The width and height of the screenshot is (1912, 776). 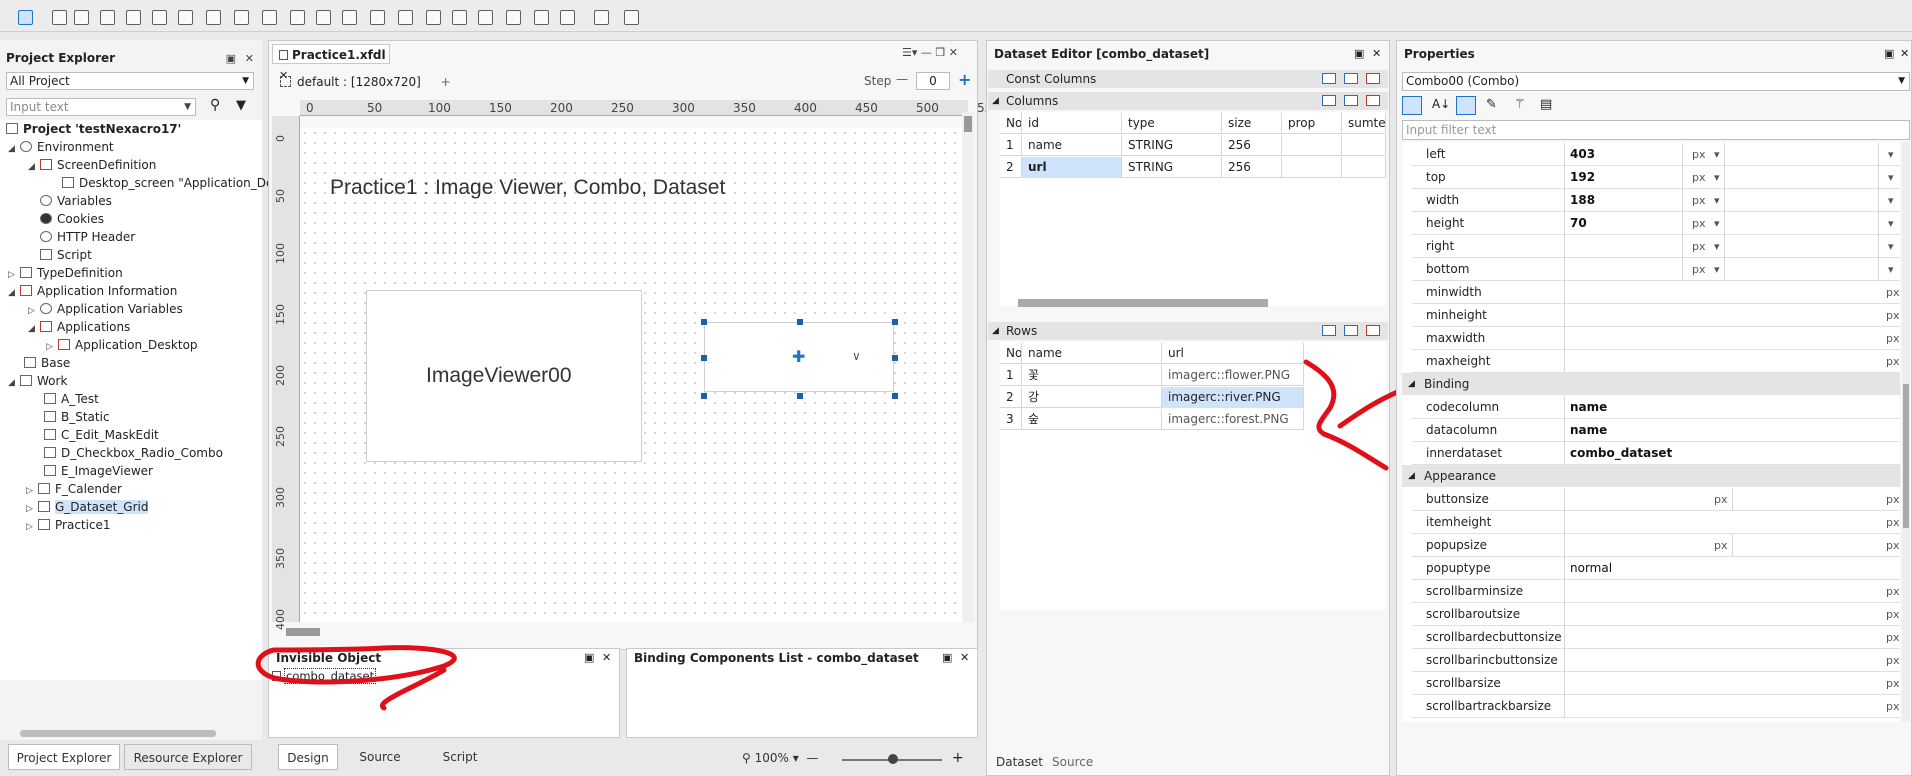 What do you see at coordinates (1656, 177) in the screenshot?
I see `property-row: top 192 px ▾ ▾` at bounding box center [1656, 177].